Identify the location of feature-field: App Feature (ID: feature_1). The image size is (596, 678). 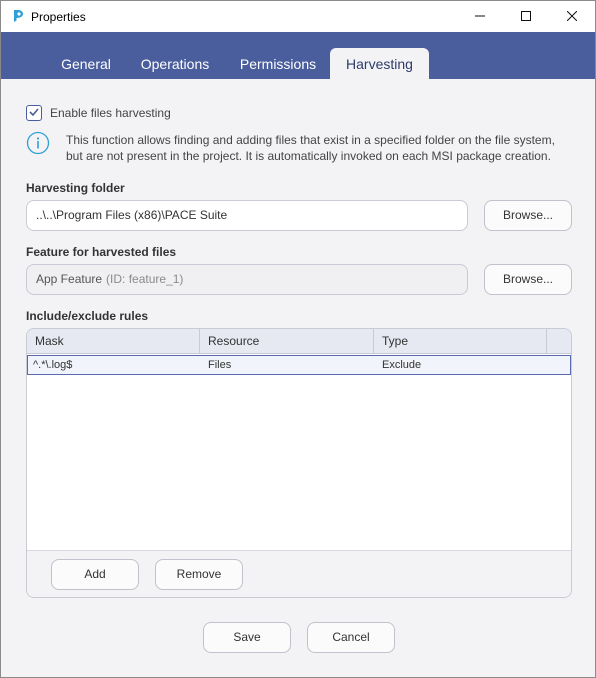
(247, 279).